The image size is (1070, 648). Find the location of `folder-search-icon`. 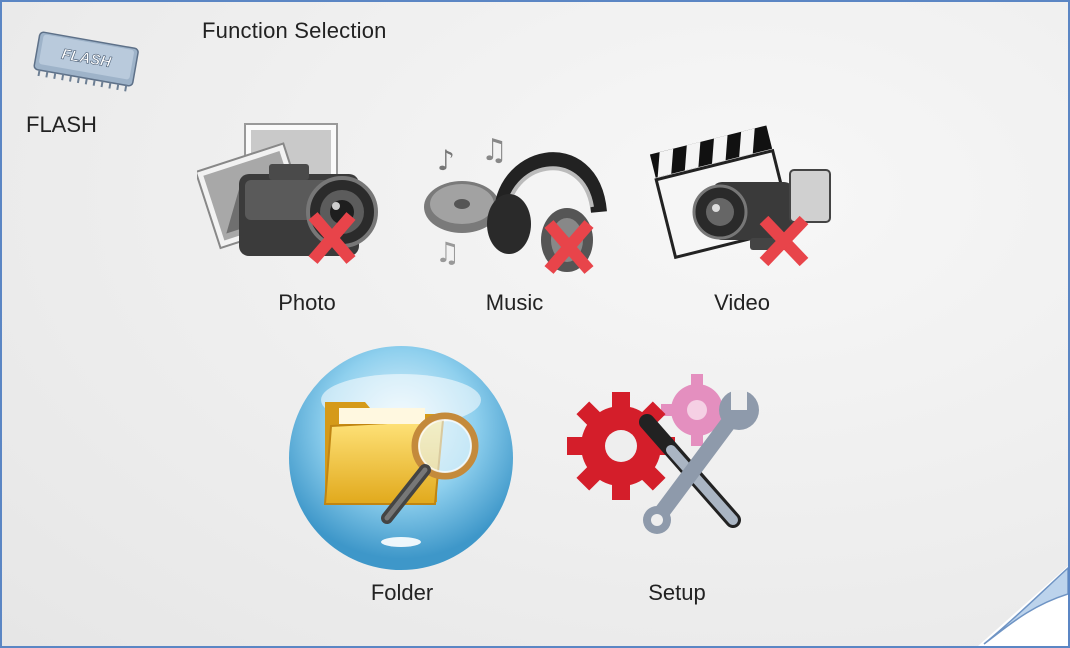

folder-search-icon is located at coordinates (401, 458).